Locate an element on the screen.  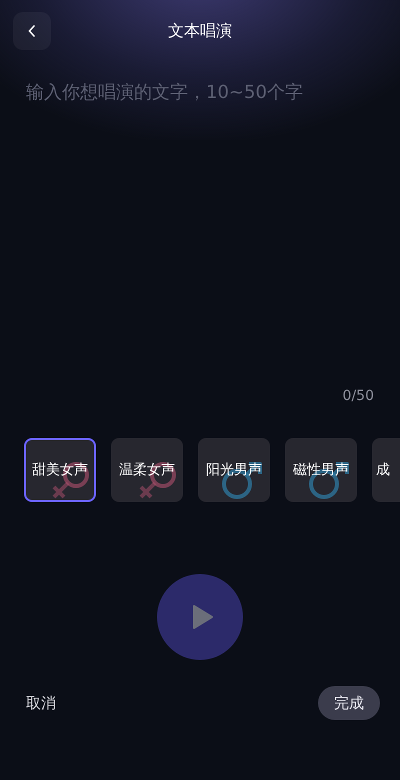
page-title: 文本唱演 is located at coordinates (200, 31).